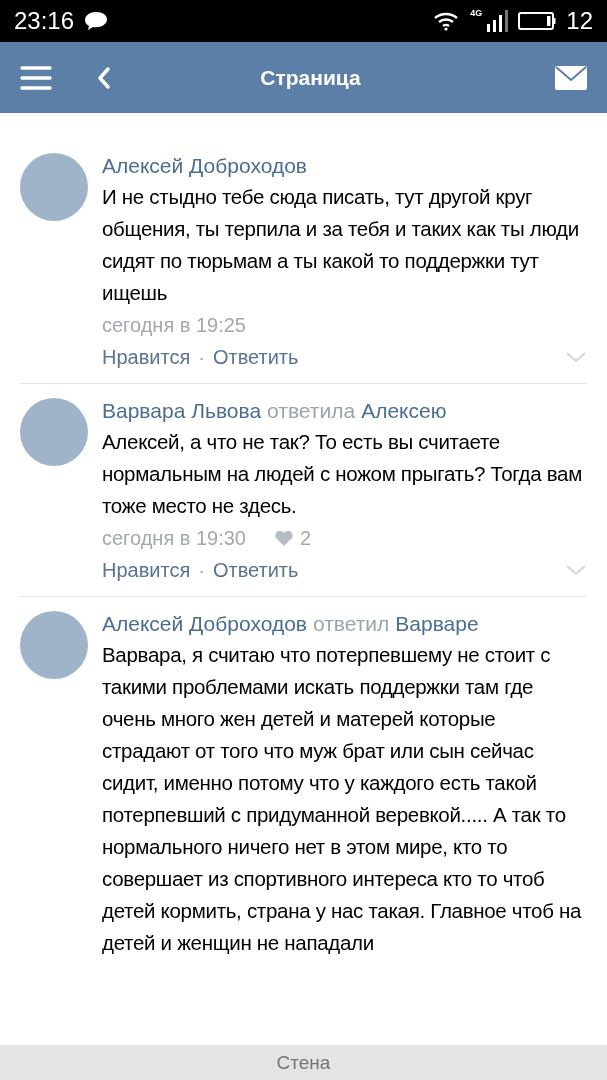  Describe the element at coordinates (497, 21) in the screenshot. I see `signal-icon` at that location.